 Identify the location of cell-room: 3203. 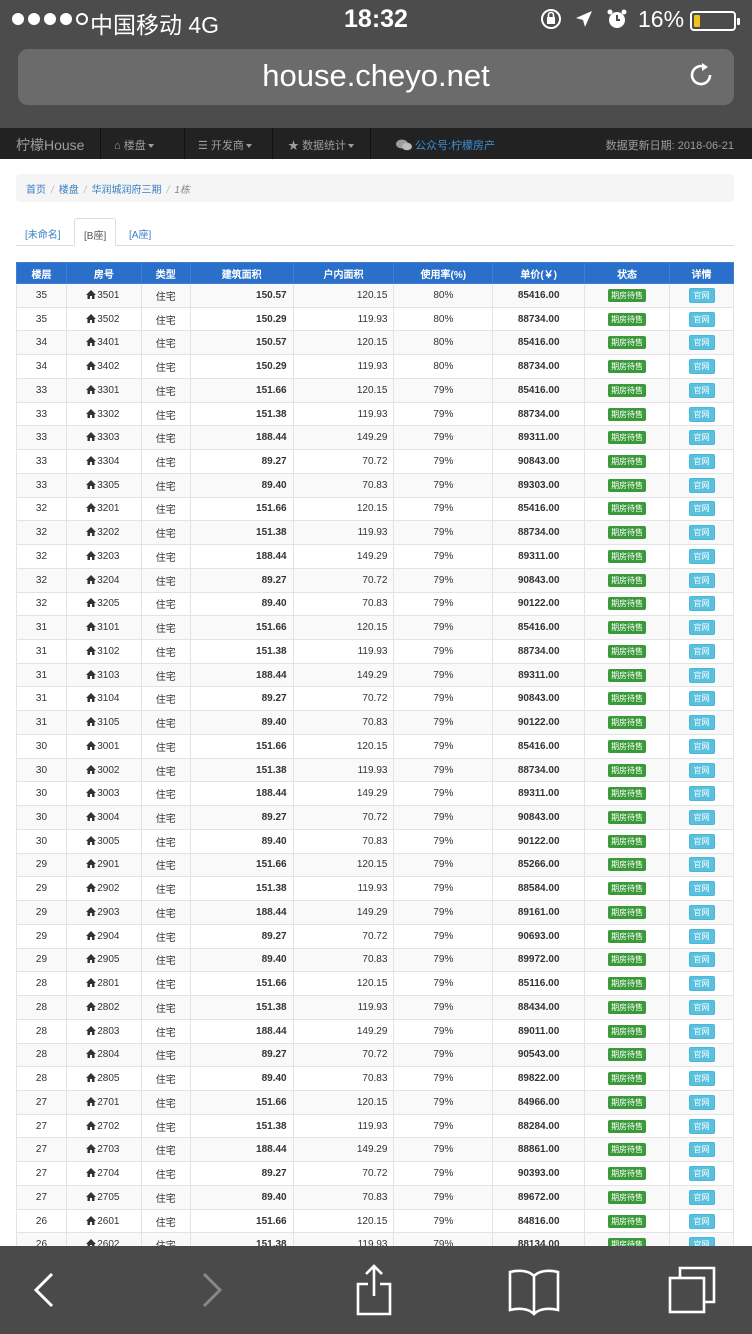
(103, 556).